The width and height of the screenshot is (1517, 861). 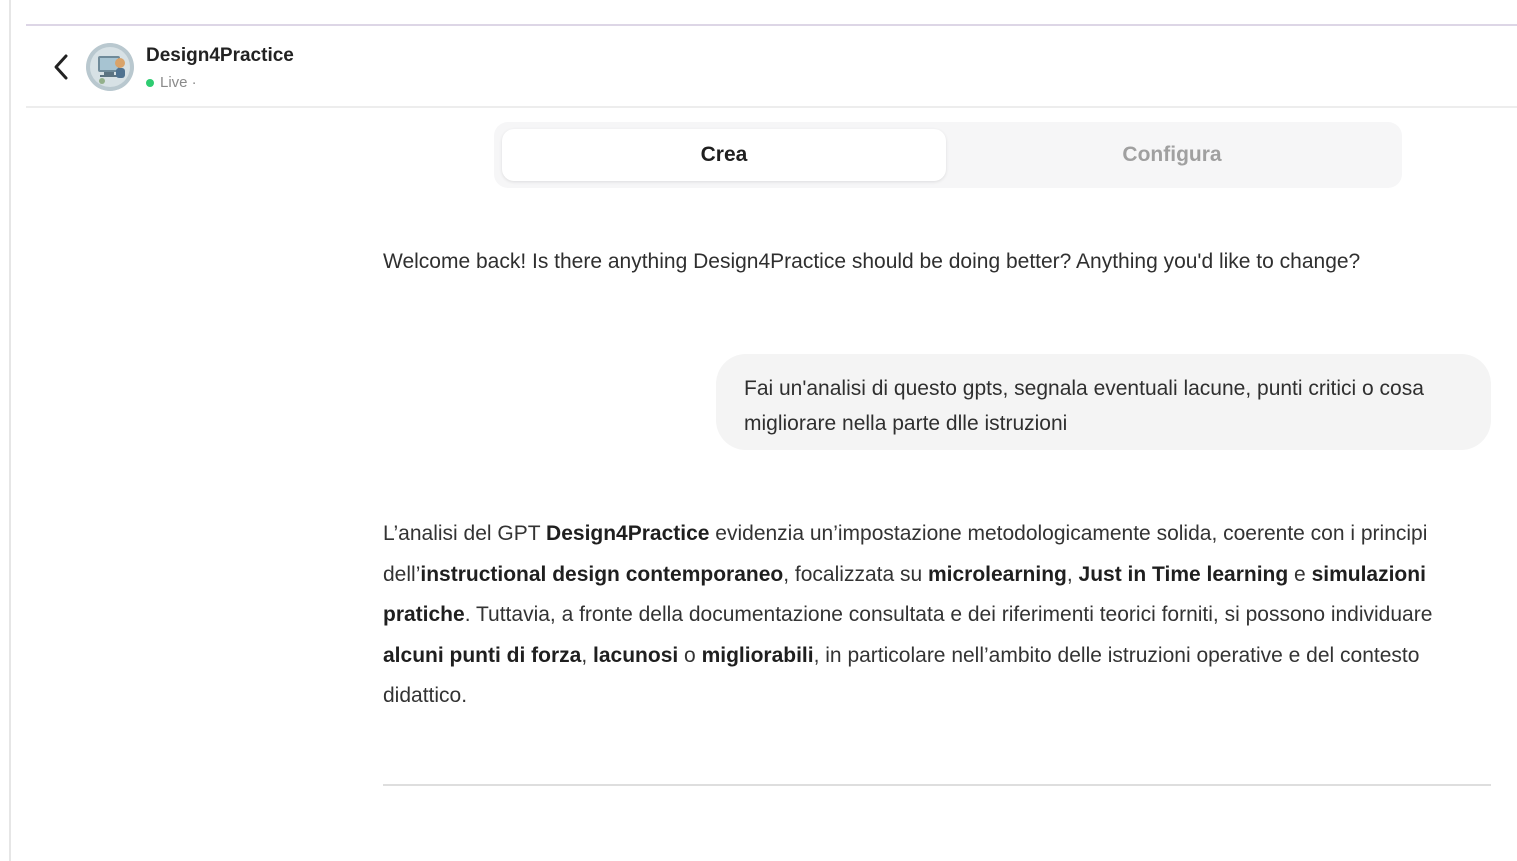 I want to click on reply-text-segment: L’analisi del GPT, so click(x=465, y=533).